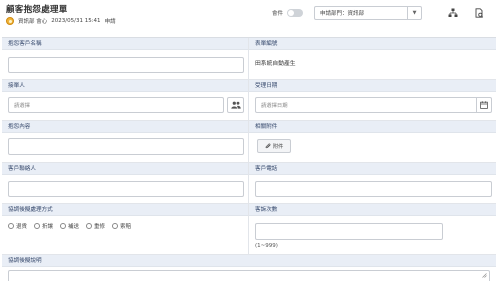  What do you see at coordinates (484, 275) in the screenshot?
I see `resize-handle-icon` at bounding box center [484, 275].